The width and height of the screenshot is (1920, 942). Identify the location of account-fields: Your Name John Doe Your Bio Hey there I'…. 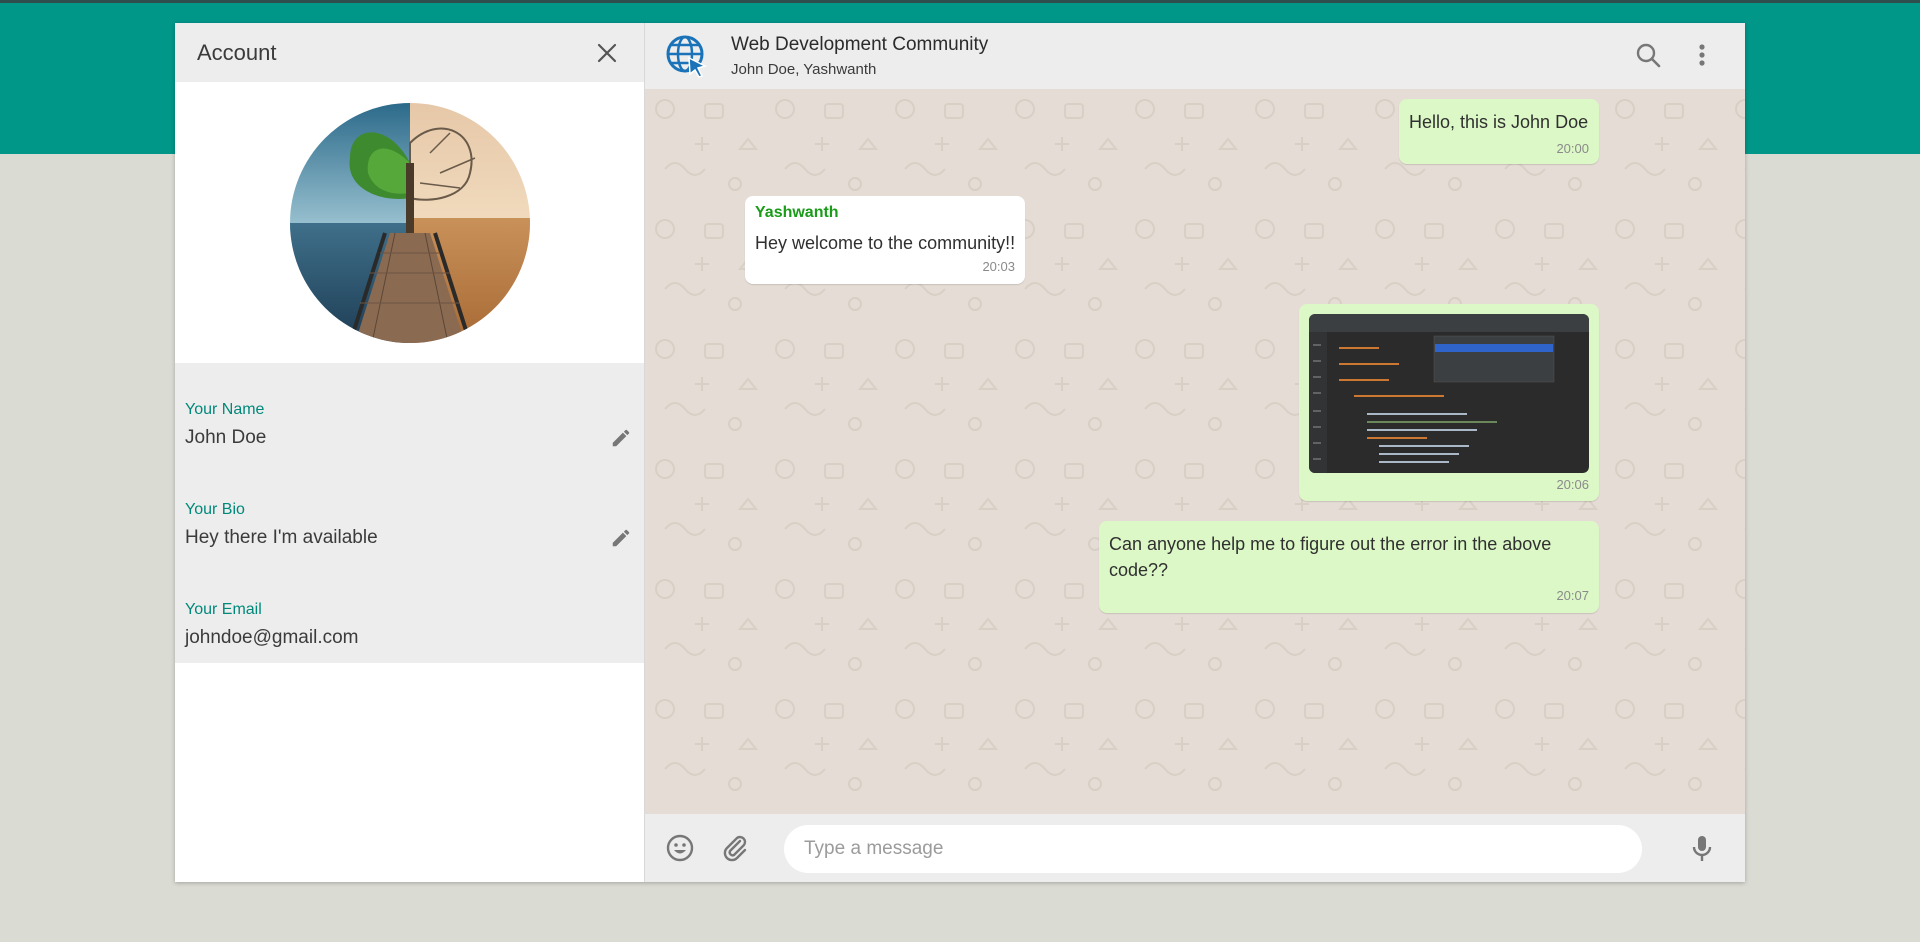
(409, 513).